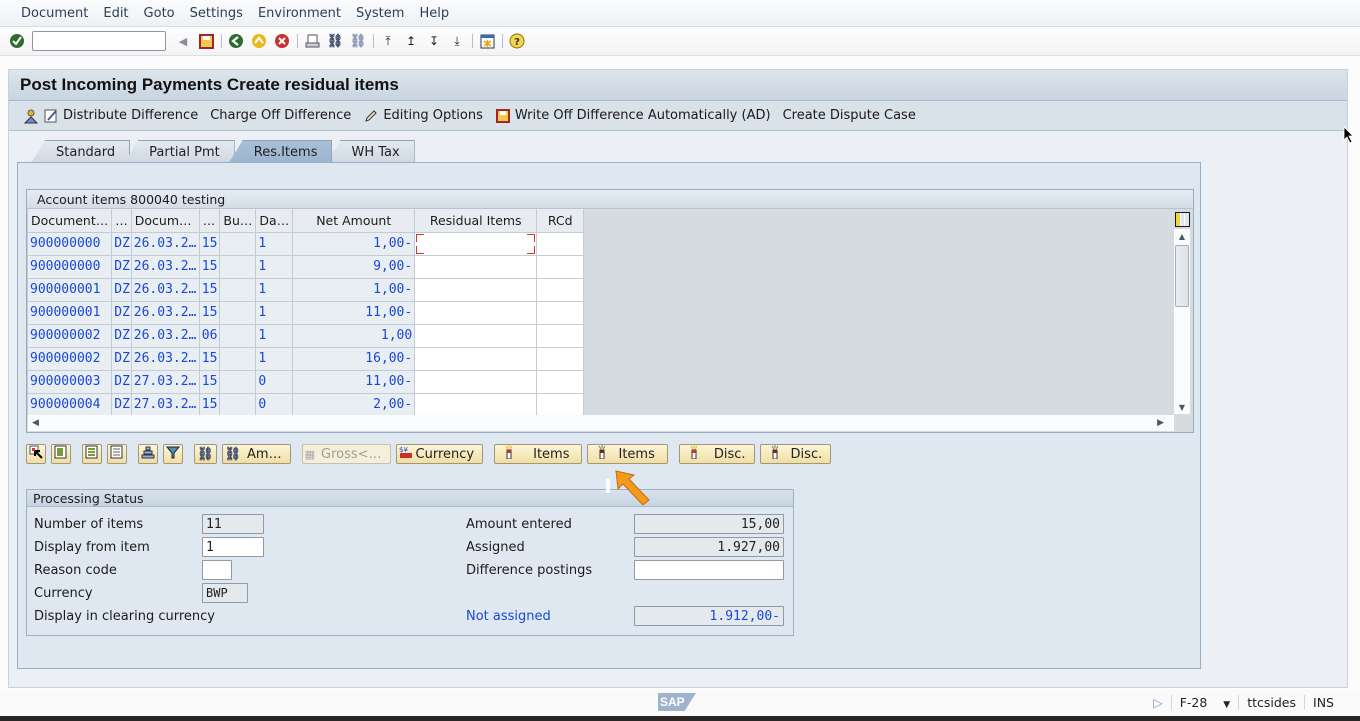 This screenshot has height=721, width=1360. What do you see at coordinates (305, 312) in the screenshot?
I see `table-row: 900000001 DZ 26.03.2… 15 1 11,00-` at bounding box center [305, 312].